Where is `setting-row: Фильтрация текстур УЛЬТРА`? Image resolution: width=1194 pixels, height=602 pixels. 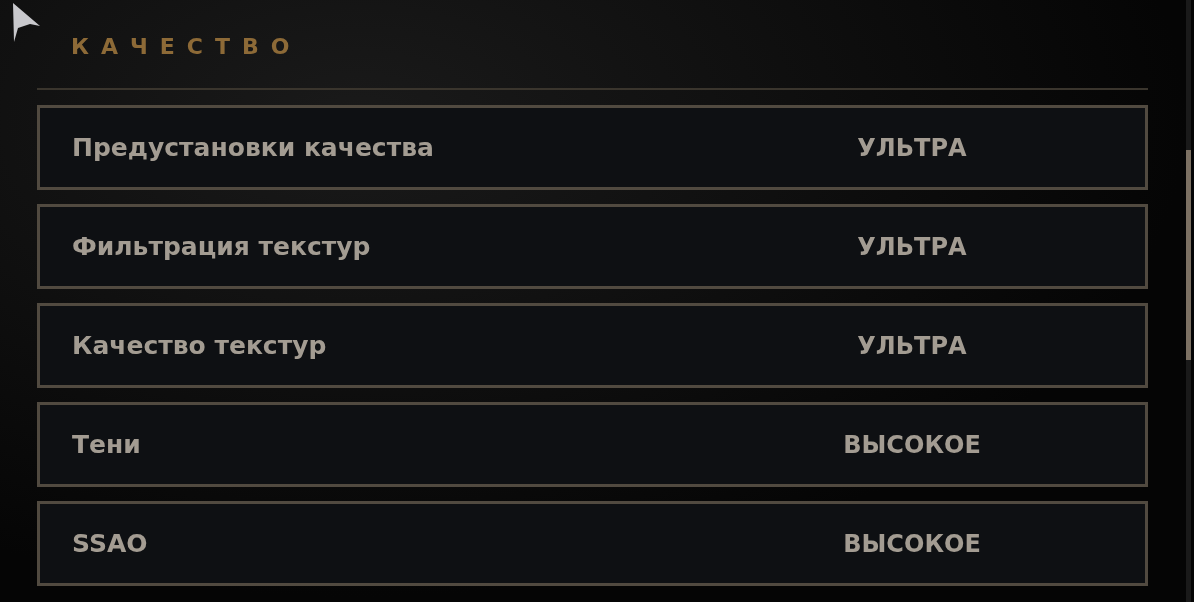
setting-row: Фильтрация текстур УЛЬТРА is located at coordinates (592, 246).